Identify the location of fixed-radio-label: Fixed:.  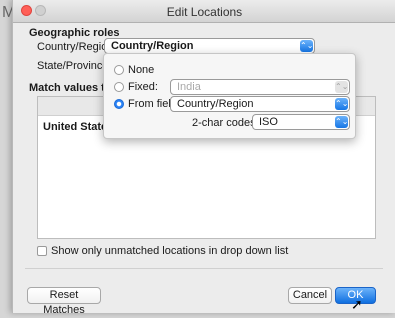
(143, 87).